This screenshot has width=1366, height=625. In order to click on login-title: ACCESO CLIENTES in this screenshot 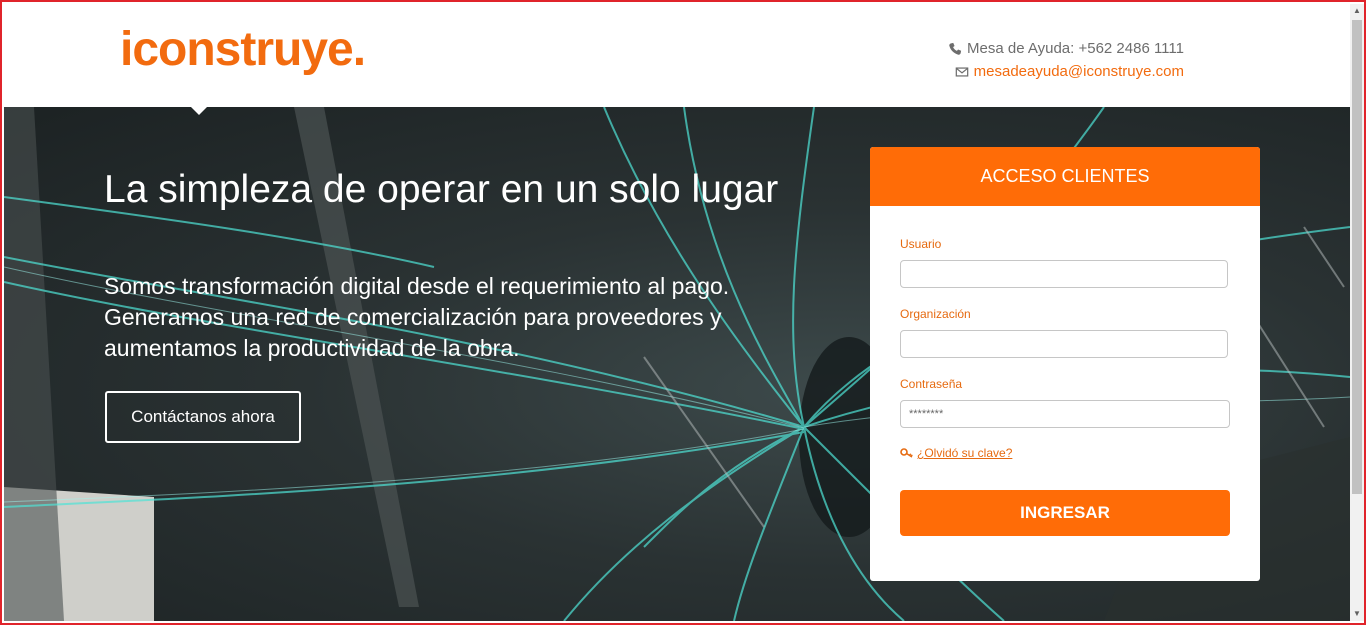, I will do `click(1065, 176)`.